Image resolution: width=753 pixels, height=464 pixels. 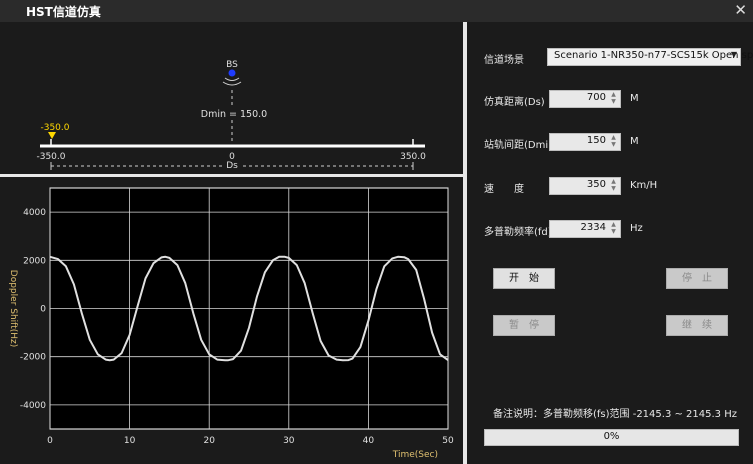 I want to click on y-tick-label: 2000, so click(x=34, y=261).